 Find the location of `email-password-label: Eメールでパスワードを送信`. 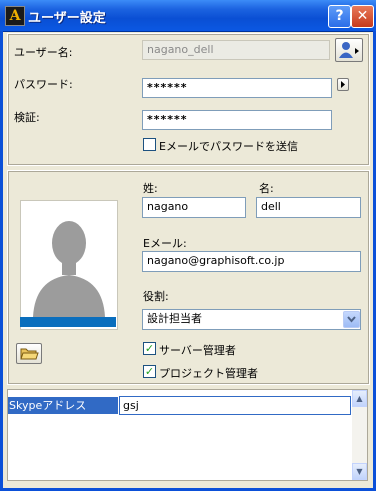

email-password-label: Eメールでパスワードを送信 is located at coordinates (228, 146).